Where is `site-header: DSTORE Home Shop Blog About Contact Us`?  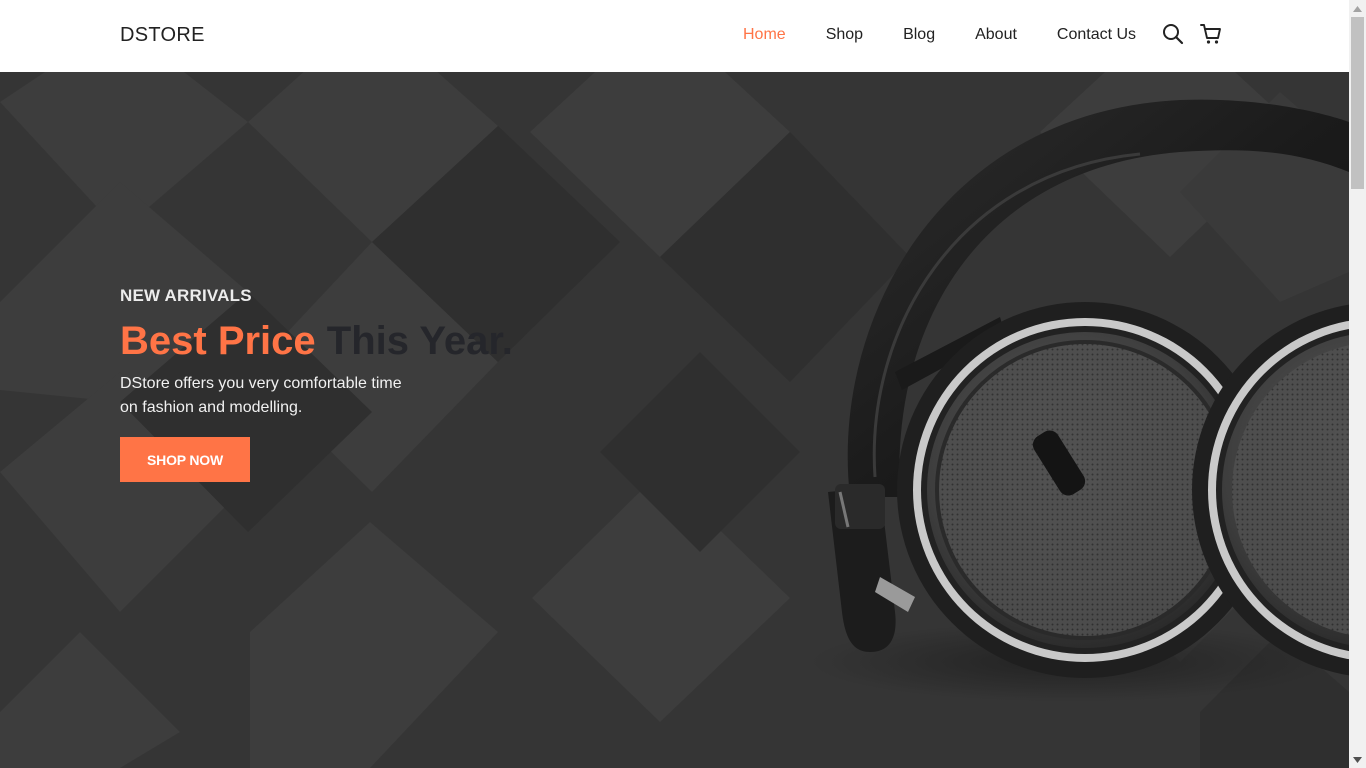 site-header: DSTORE Home Shop Blog About Contact Us is located at coordinates (674, 36).